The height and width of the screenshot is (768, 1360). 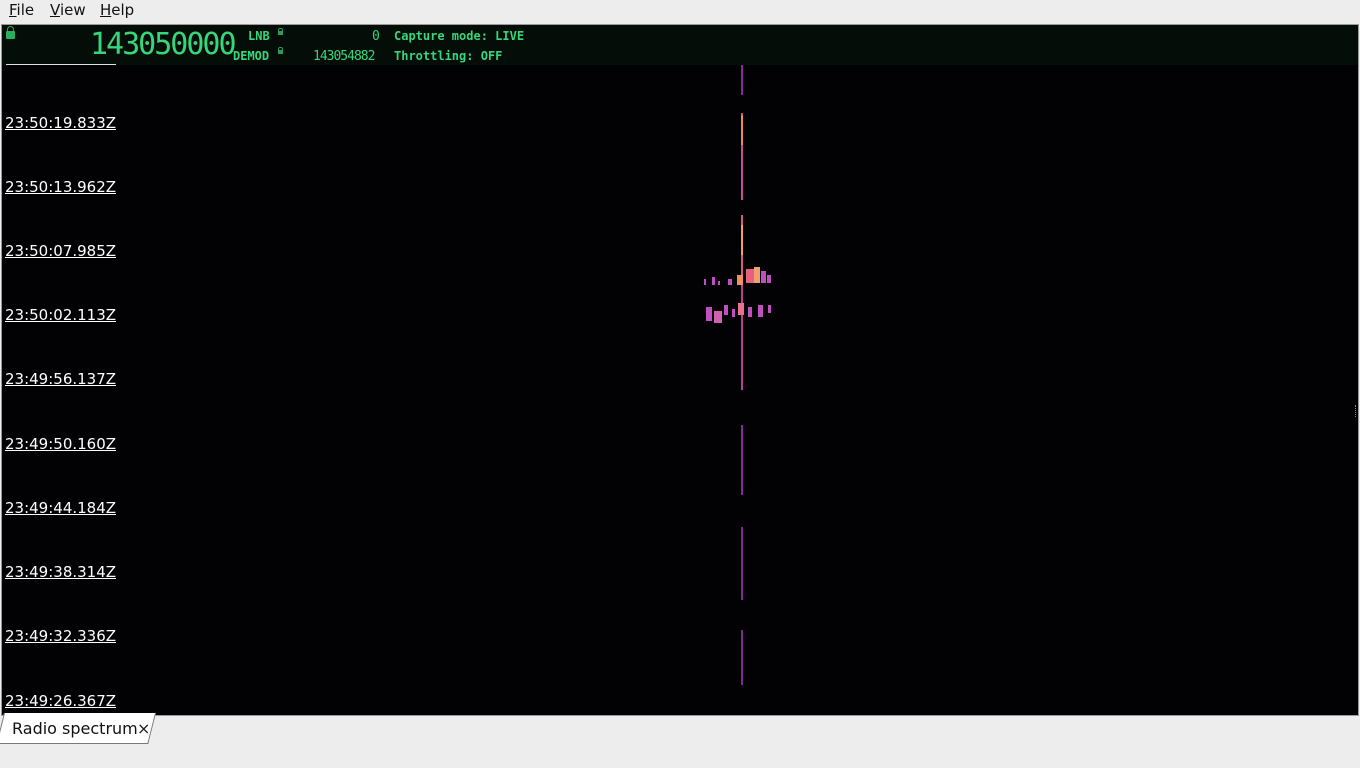 I want to click on menu-bar: File View Help, so click(x=680, y=11).